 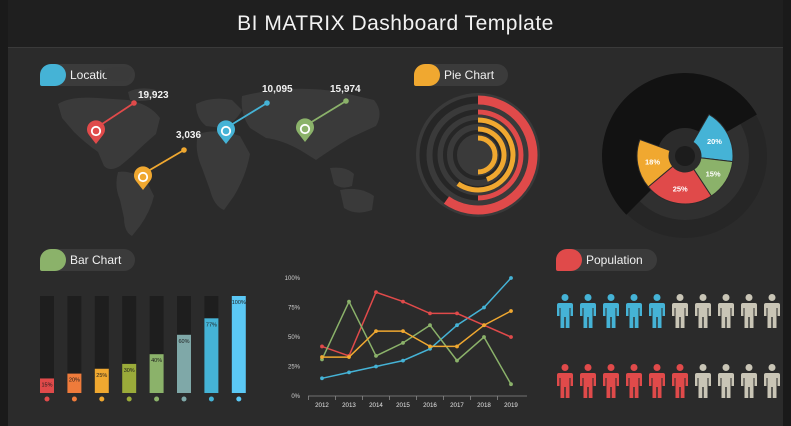 What do you see at coordinates (457, 405) in the screenshot?
I see `x-tick-label: 2017` at bounding box center [457, 405].